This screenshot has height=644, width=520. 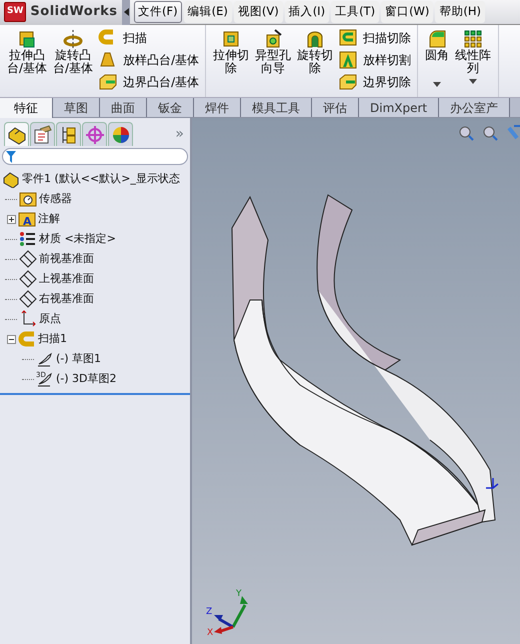 I want to click on axis-label: Z, so click(x=209, y=612).